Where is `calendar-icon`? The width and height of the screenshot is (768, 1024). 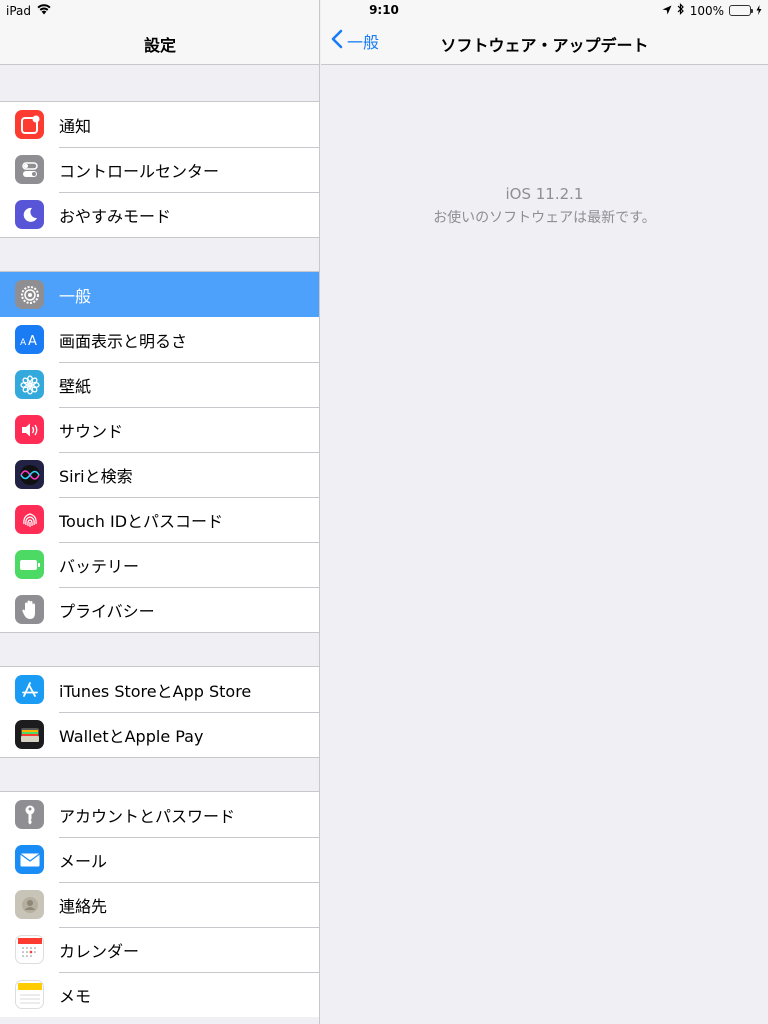 calendar-icon is located at coordinates (29, 949).